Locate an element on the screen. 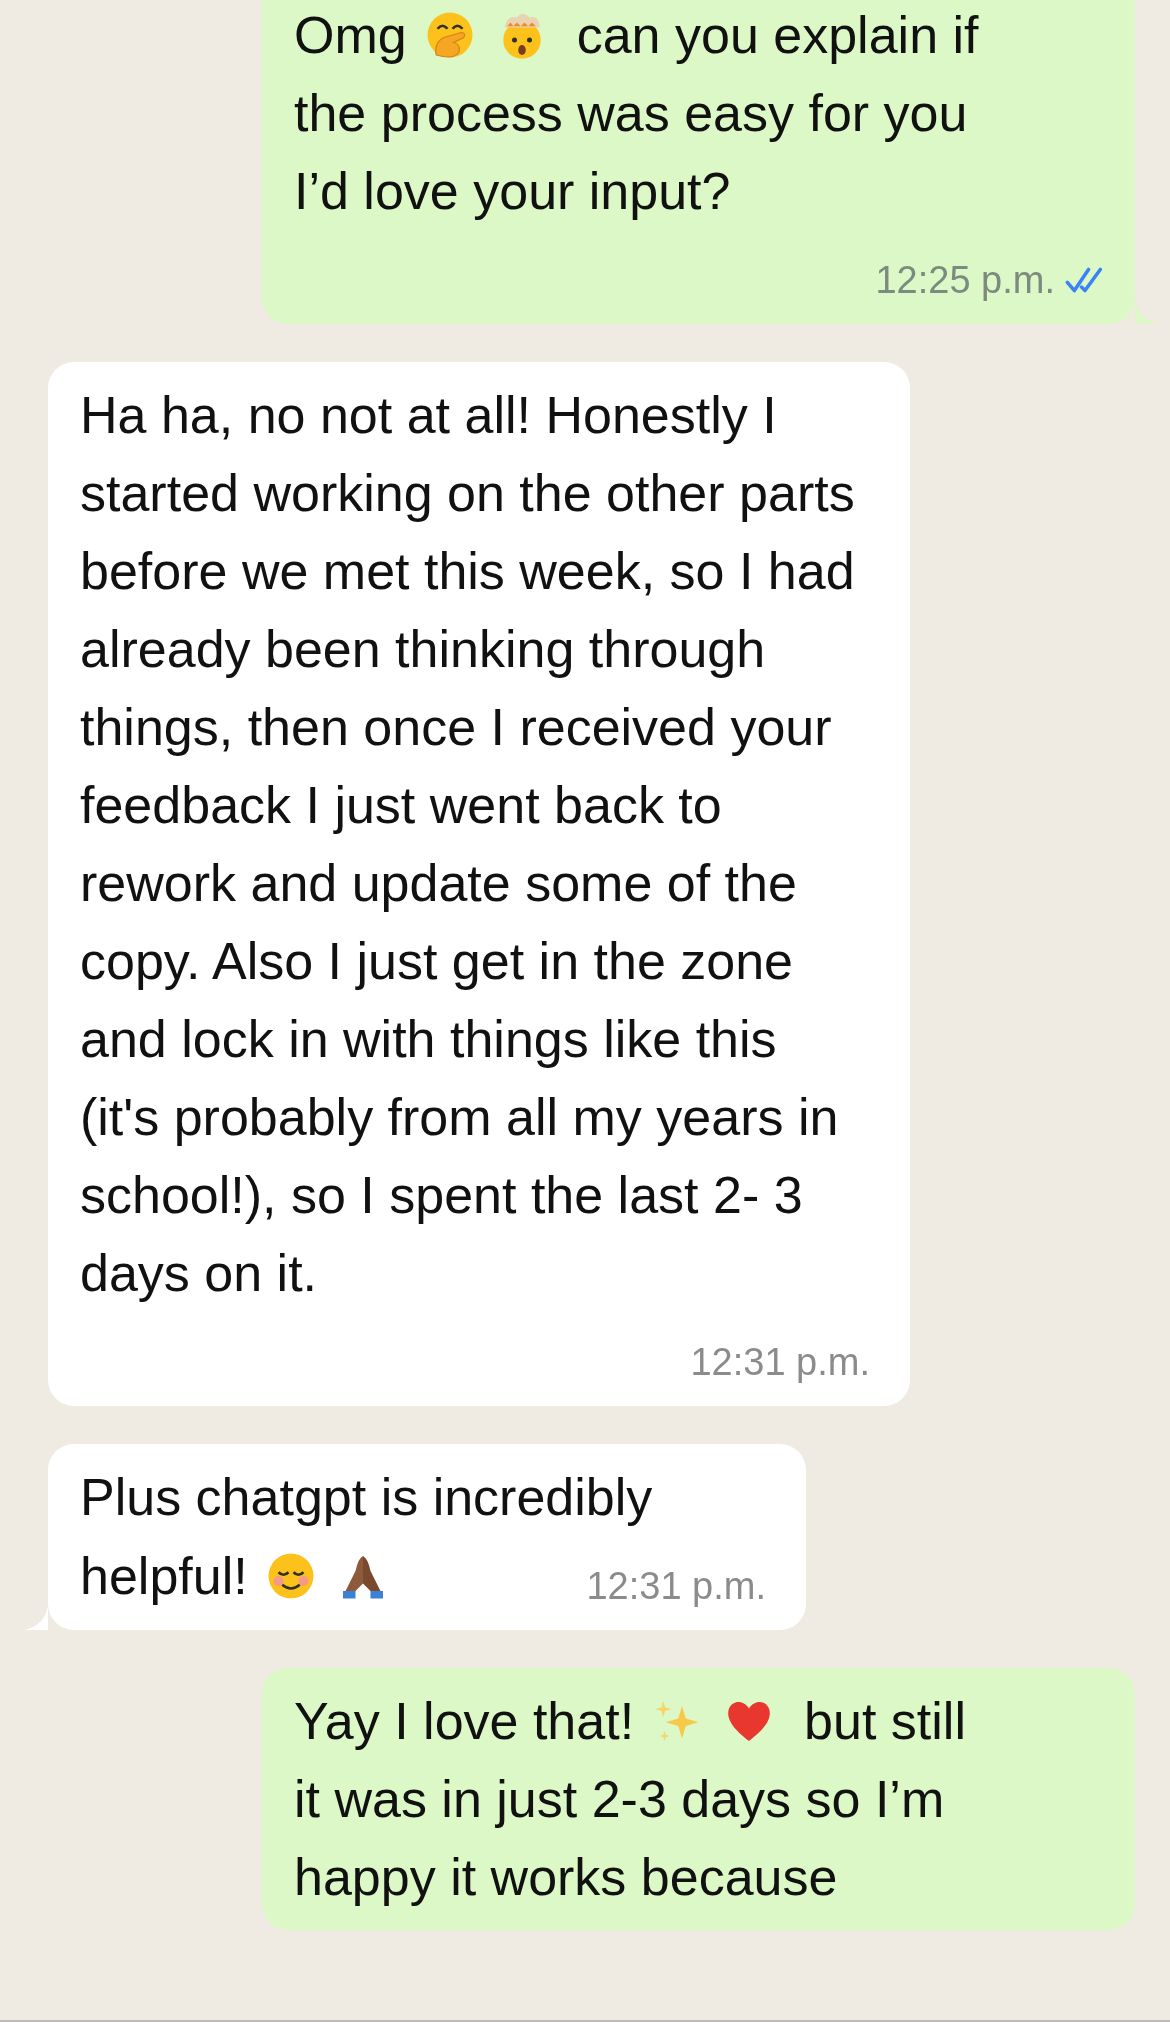 The height and width of the screenshot is (2022, 1170). message-text: Omg is located at coordinates (350, 35).